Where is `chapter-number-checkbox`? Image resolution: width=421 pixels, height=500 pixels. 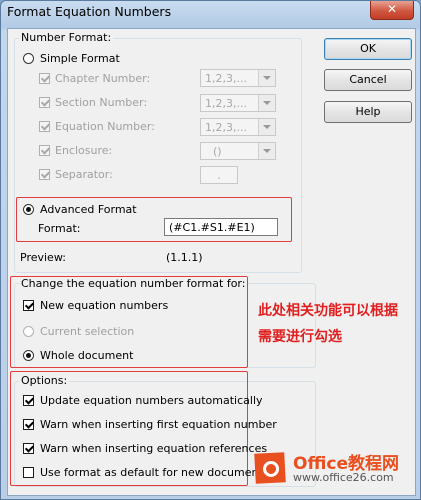
chapter-number-checkbox is located at coordinates (44, 78).